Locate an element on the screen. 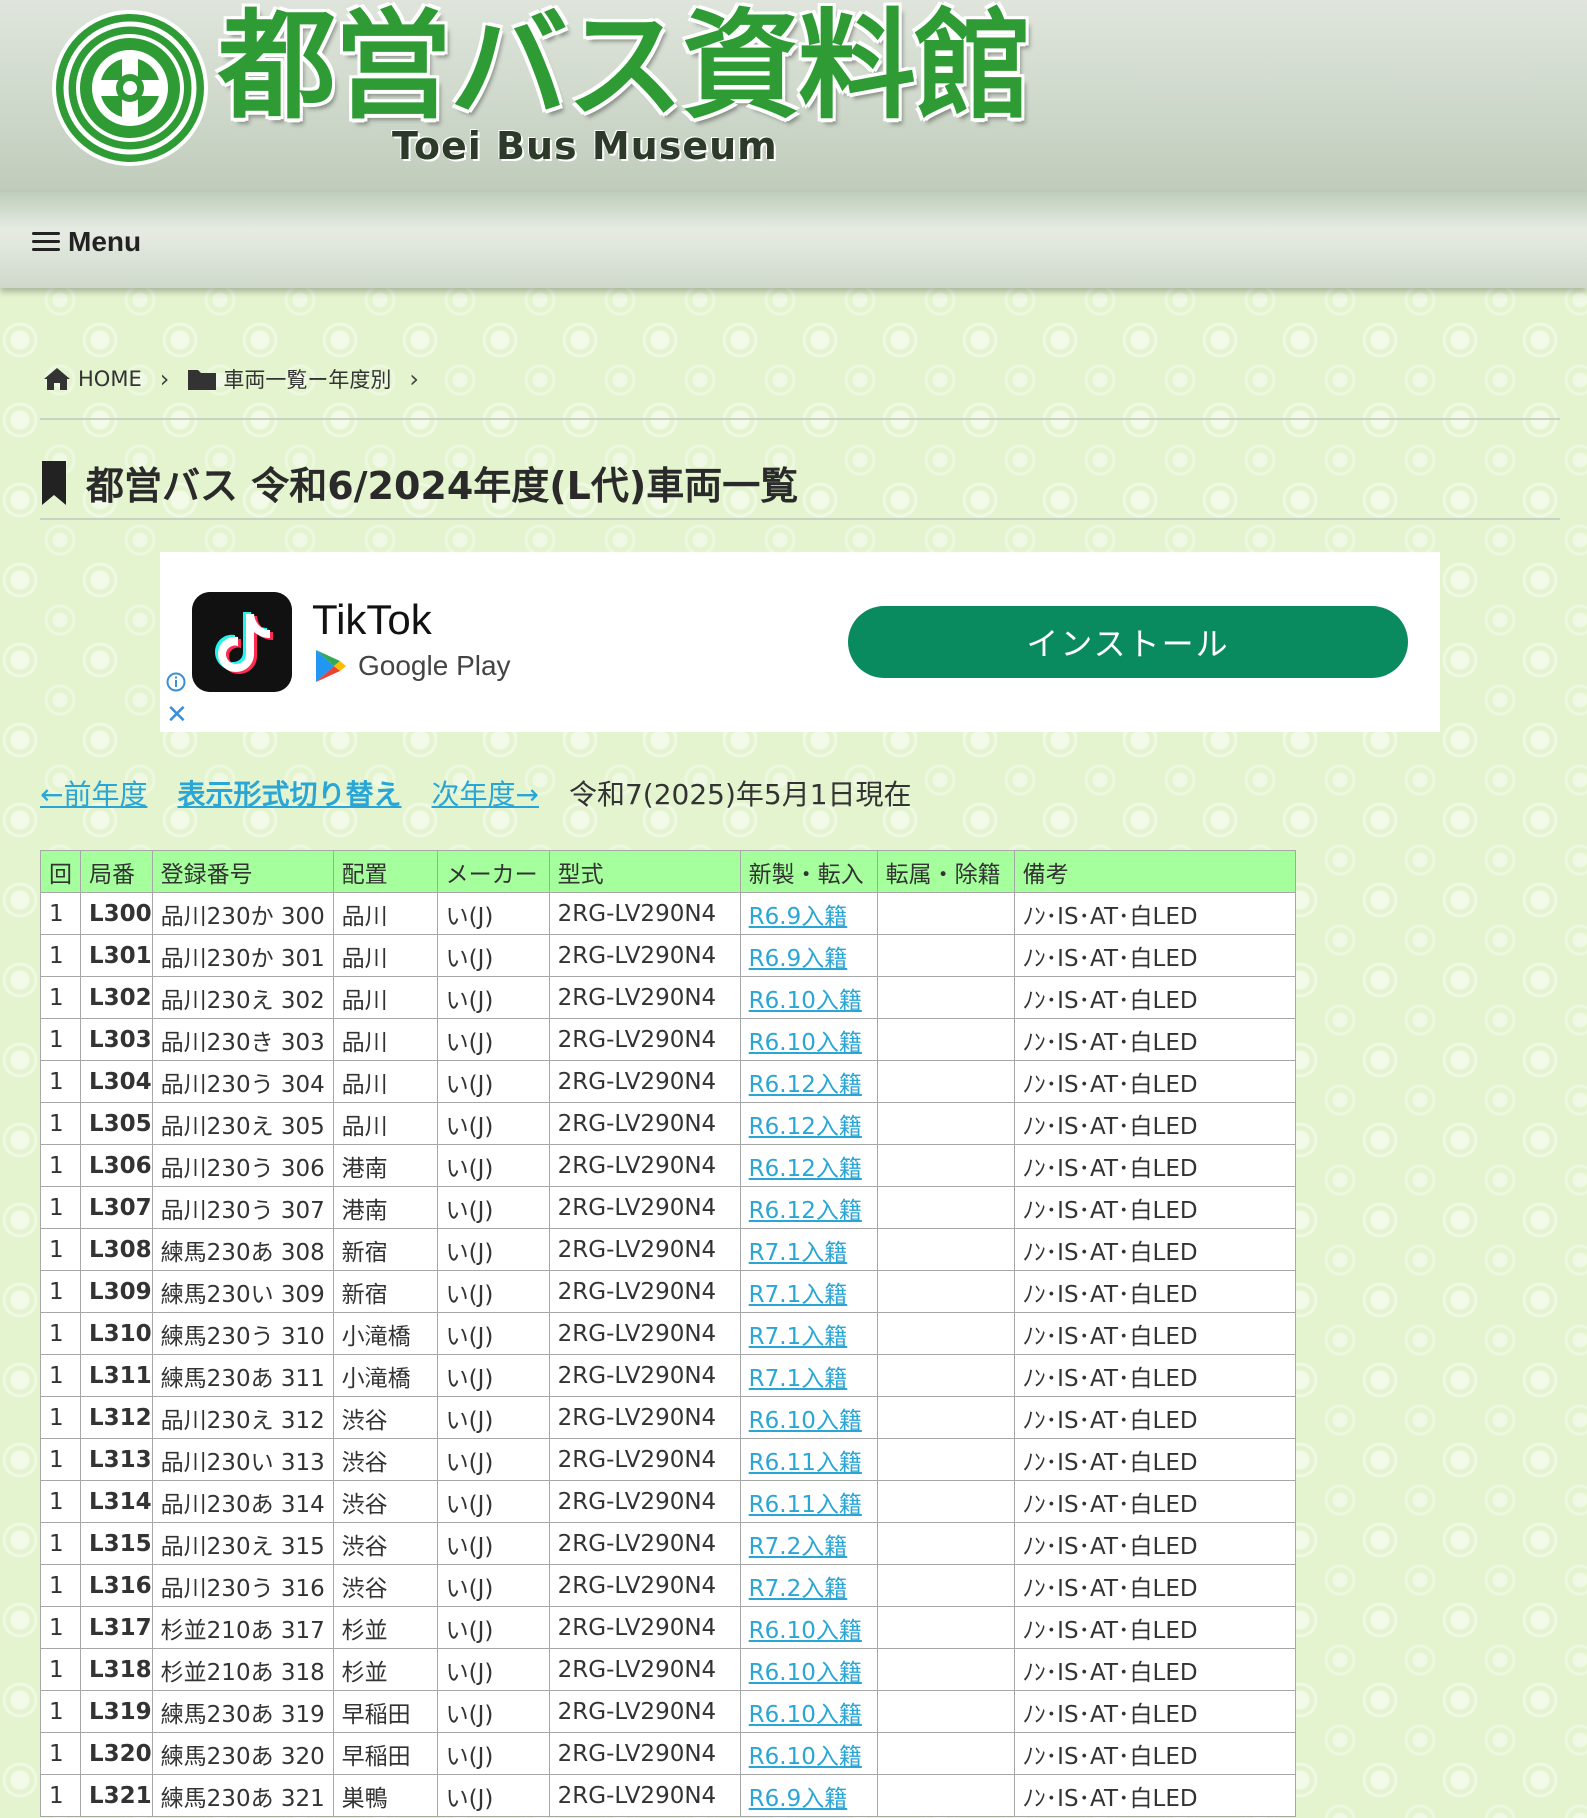 Image resolution: width=1587 pixels, height=1818 pixels. install-button: インストール is located at coordinates (1128, 642).